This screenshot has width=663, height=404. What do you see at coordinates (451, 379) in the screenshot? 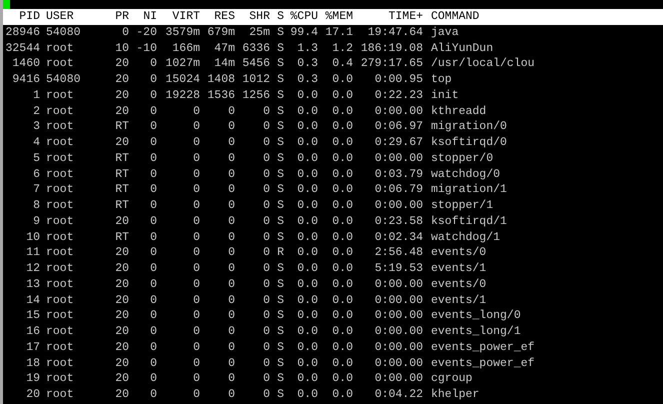
I see `table-cell: cgroup` at bounding box center [451, 379].